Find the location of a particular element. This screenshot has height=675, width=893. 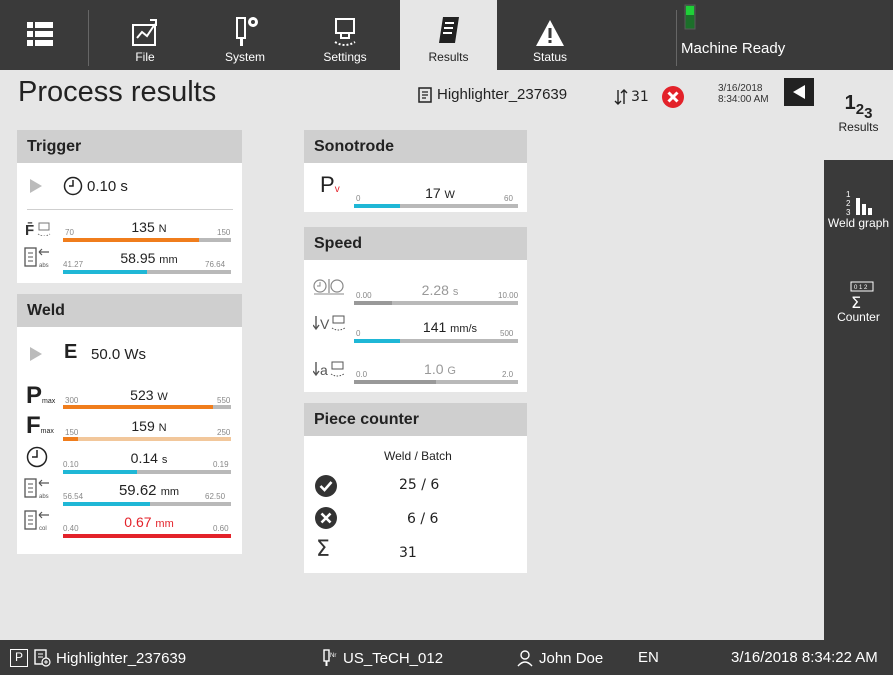

speed-t-unit: s is located at coordinates (455, 292).